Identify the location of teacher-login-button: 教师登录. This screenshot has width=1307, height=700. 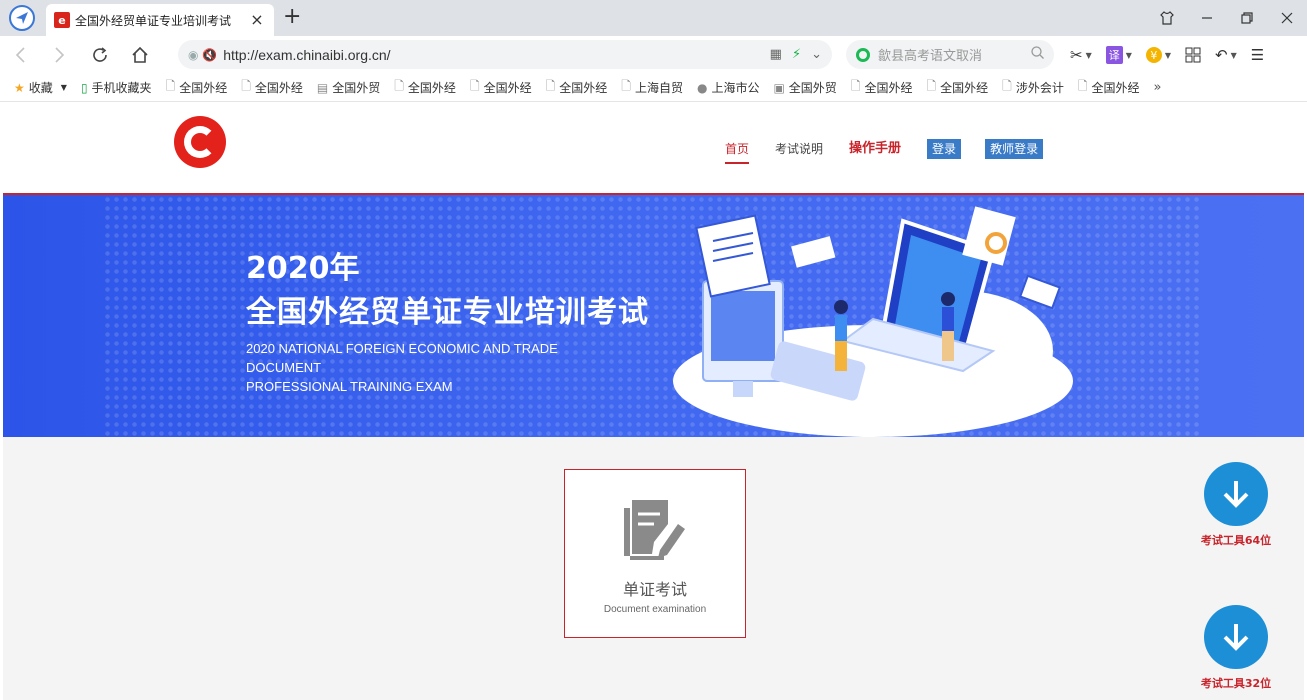
(1014, 149).